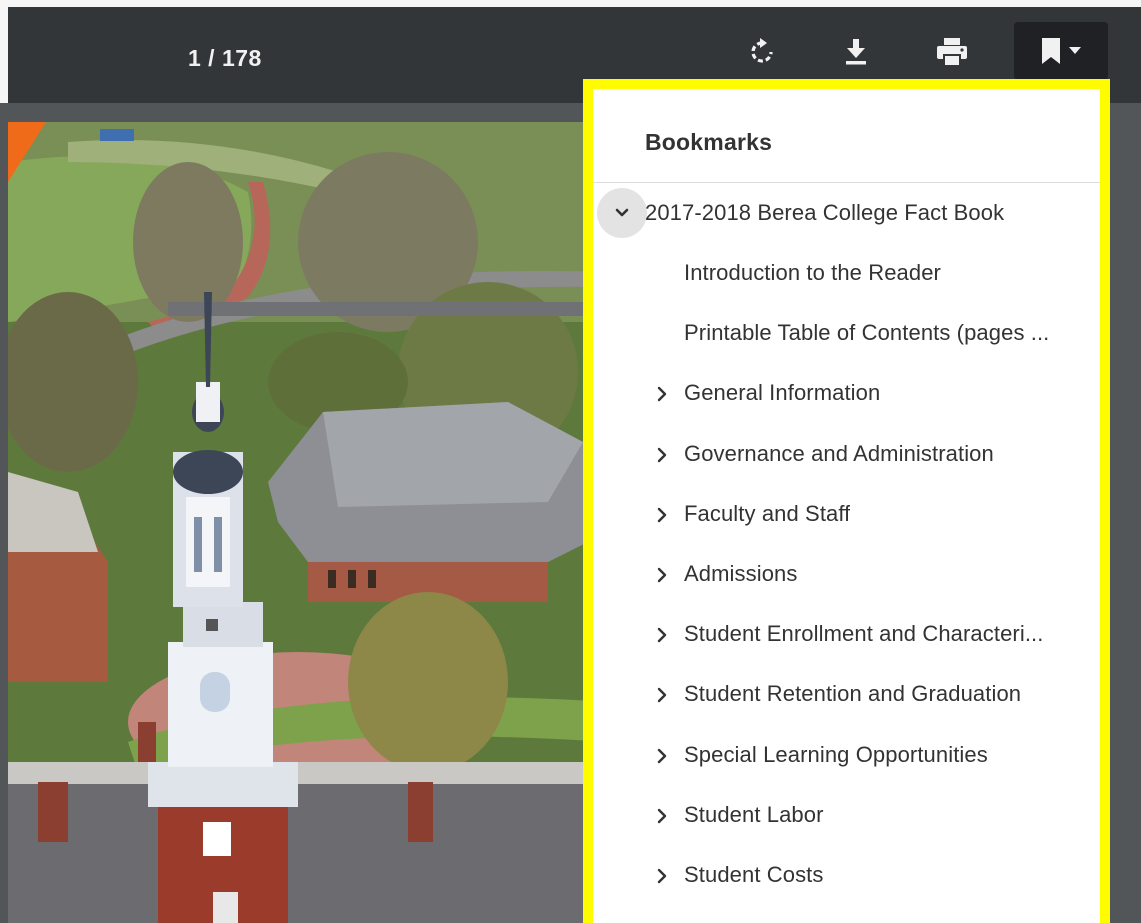  What do you see at coordinates (1061, 51) in the screenshot?
I see `bookmarks-toggle-button` at bounding box center [1061, 51].